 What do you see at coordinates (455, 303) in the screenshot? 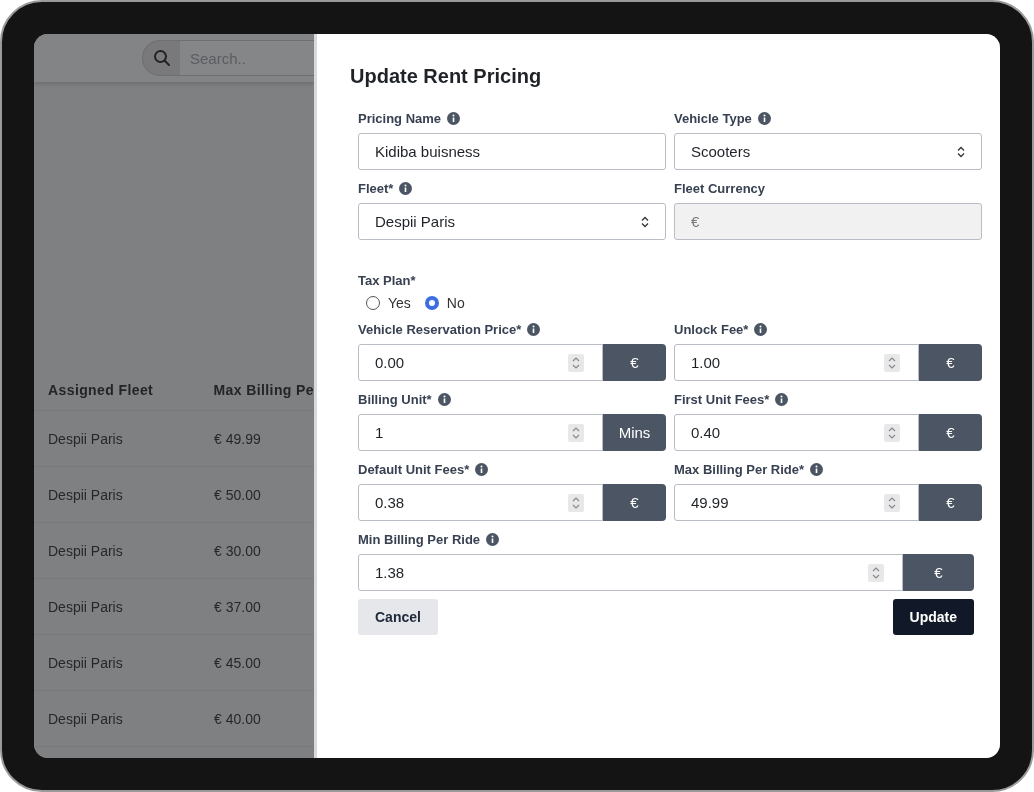
I see `radio-label: No` at bounding box center [455, 303].